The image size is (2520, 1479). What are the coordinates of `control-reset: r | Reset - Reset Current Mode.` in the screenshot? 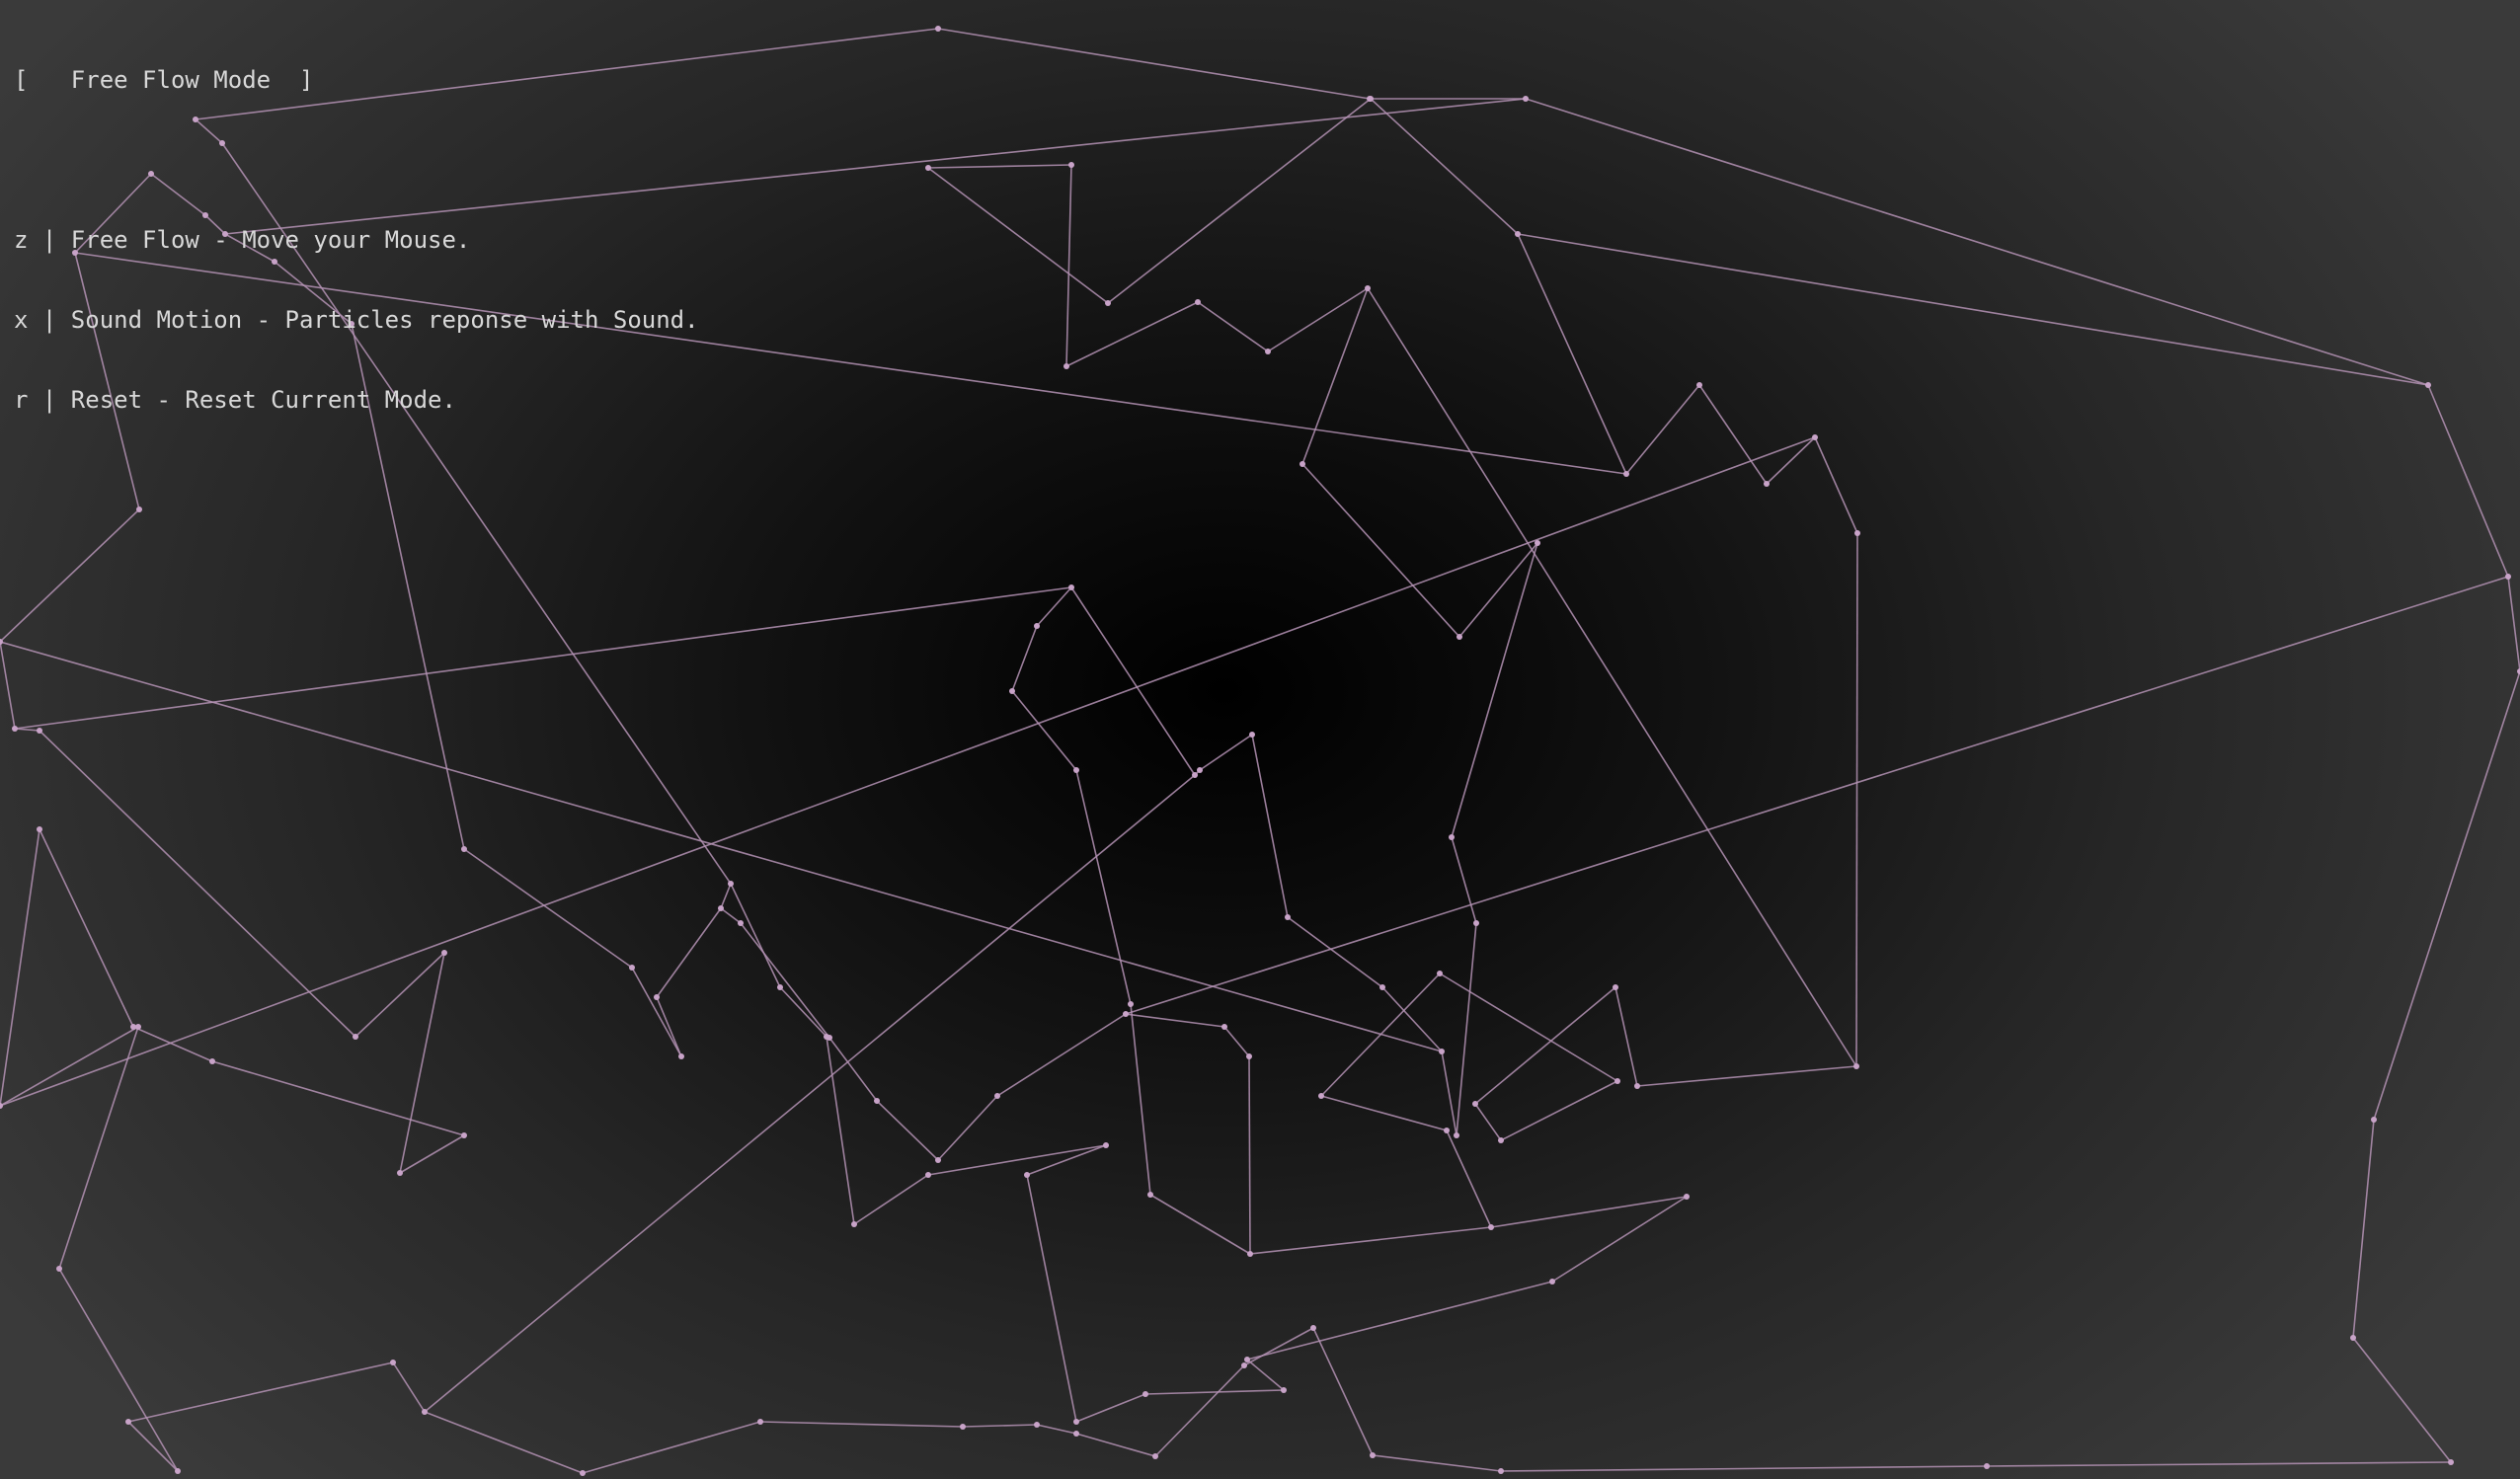 It's located at (235, 400).